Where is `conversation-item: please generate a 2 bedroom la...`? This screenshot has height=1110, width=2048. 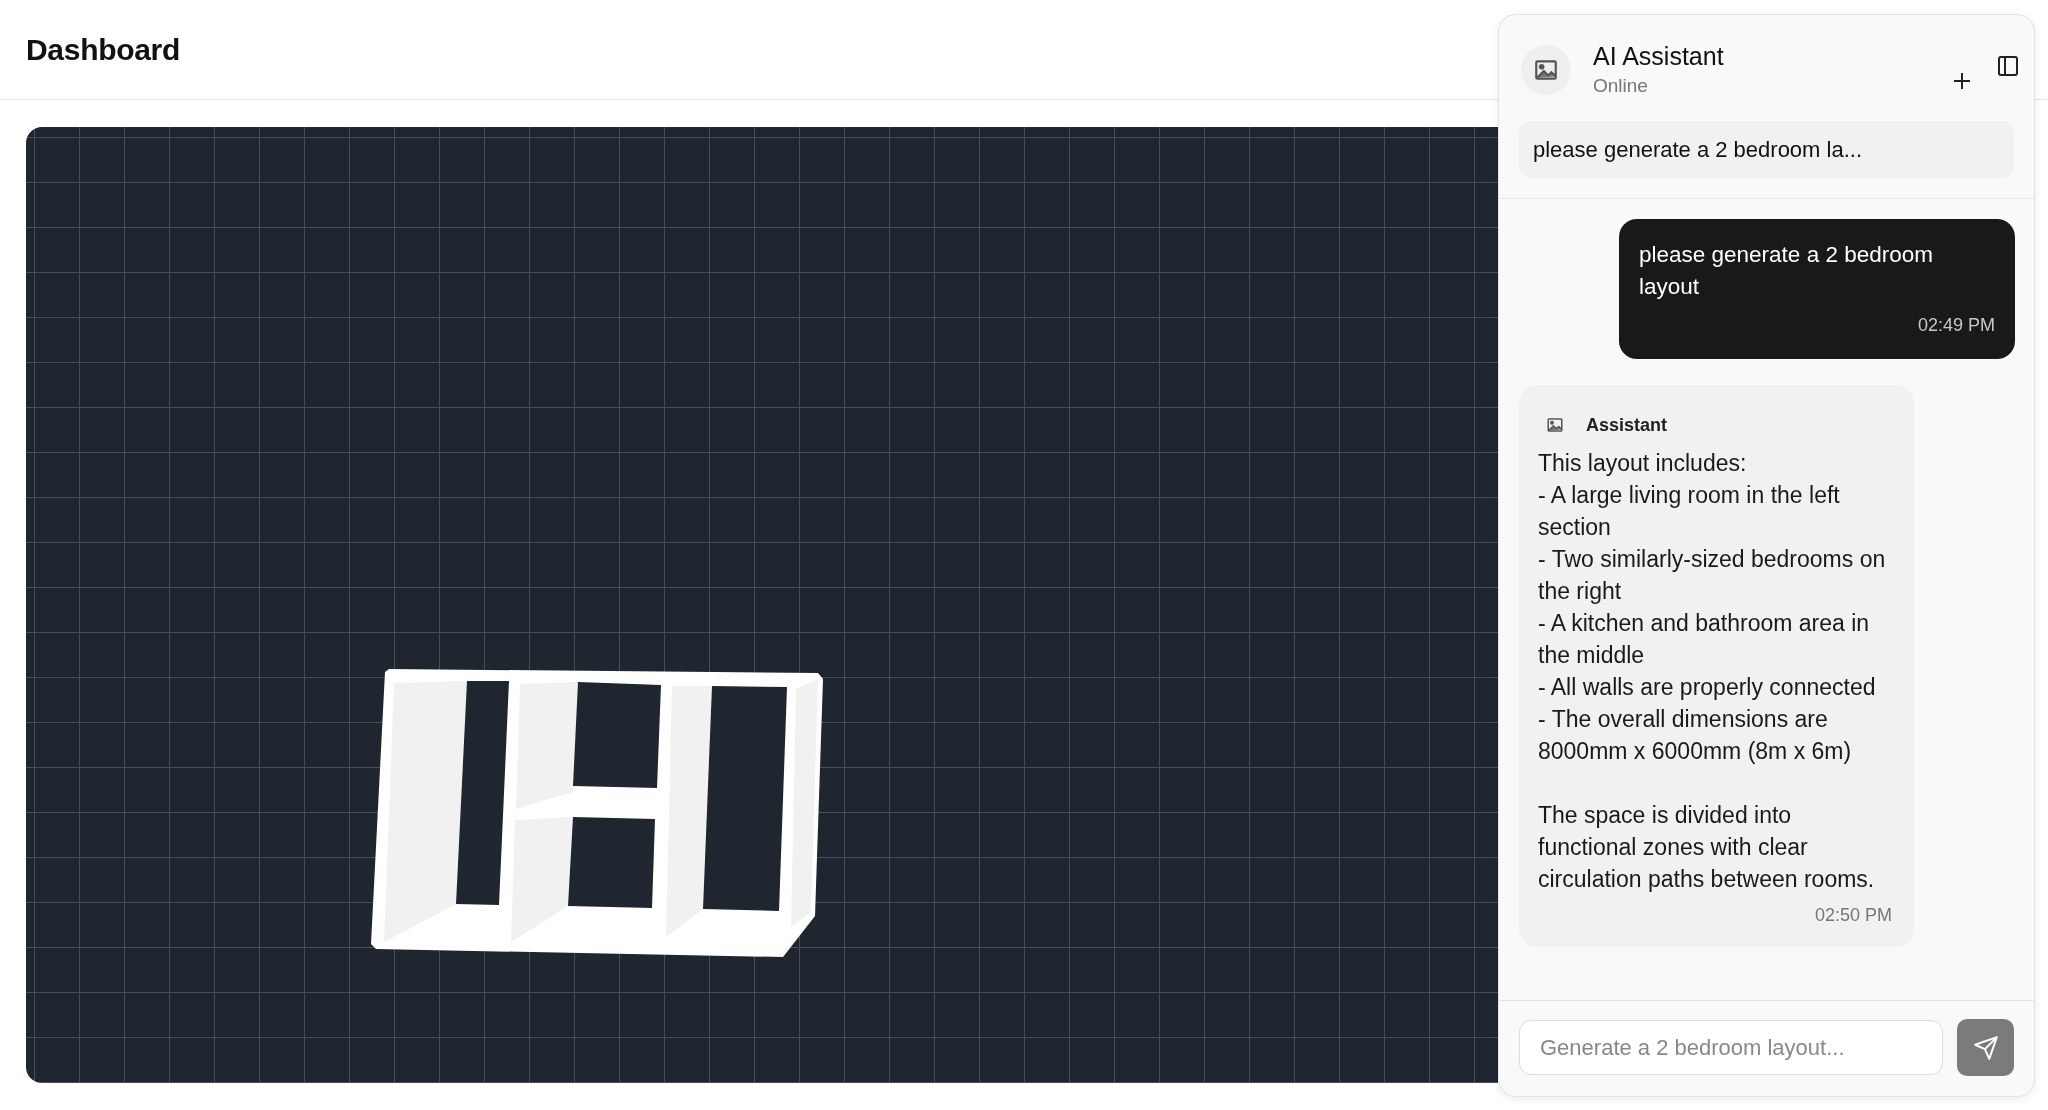
conversation-item: please generate a 2 bedroom la... is located at coordinates (1766, 149).